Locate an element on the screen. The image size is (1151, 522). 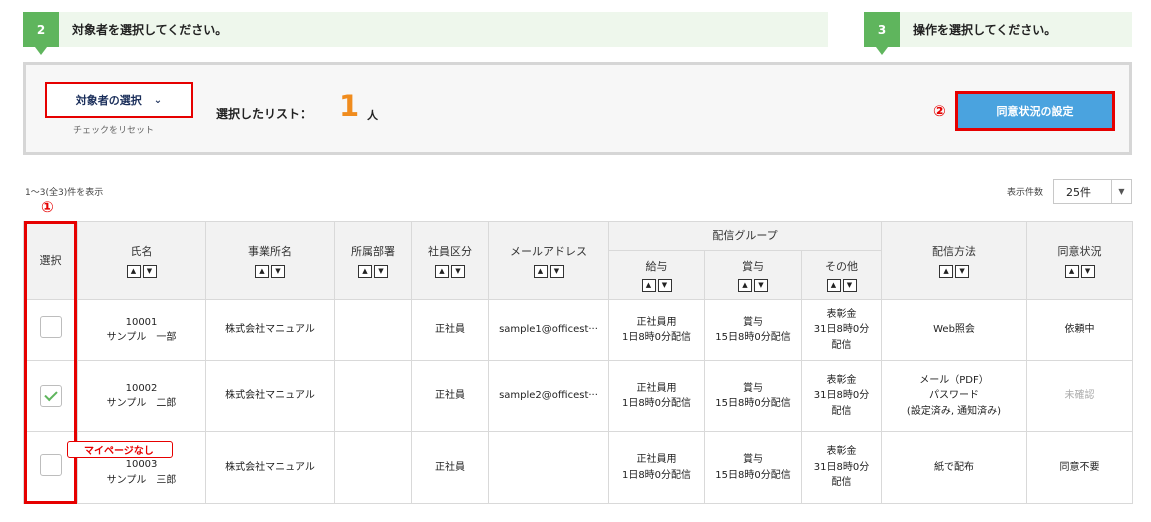
annotation-marker-1: ① is located at coordinates (47, 207).